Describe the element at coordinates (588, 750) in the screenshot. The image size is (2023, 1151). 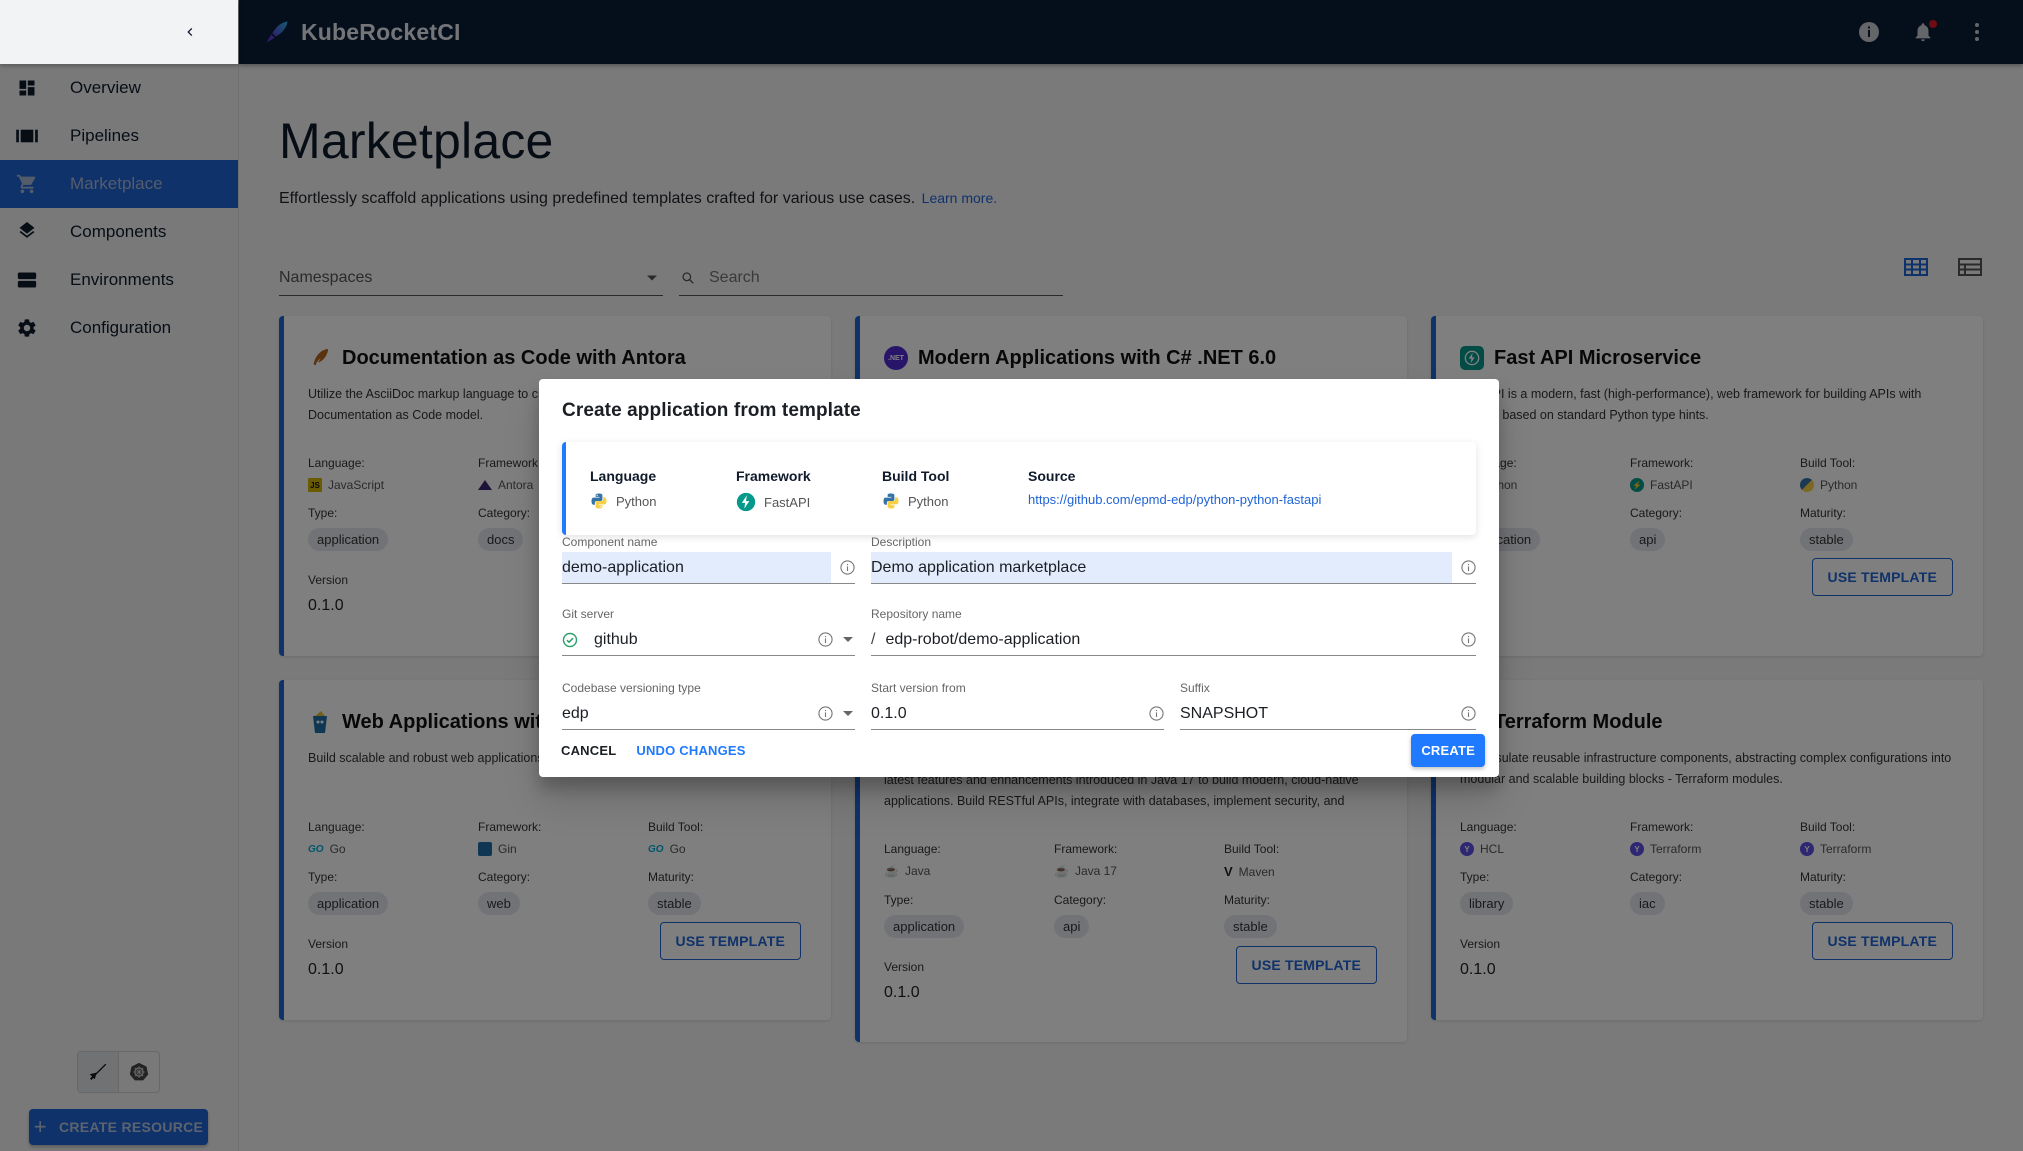
I see `cancel-button: CANCEL` at that location.